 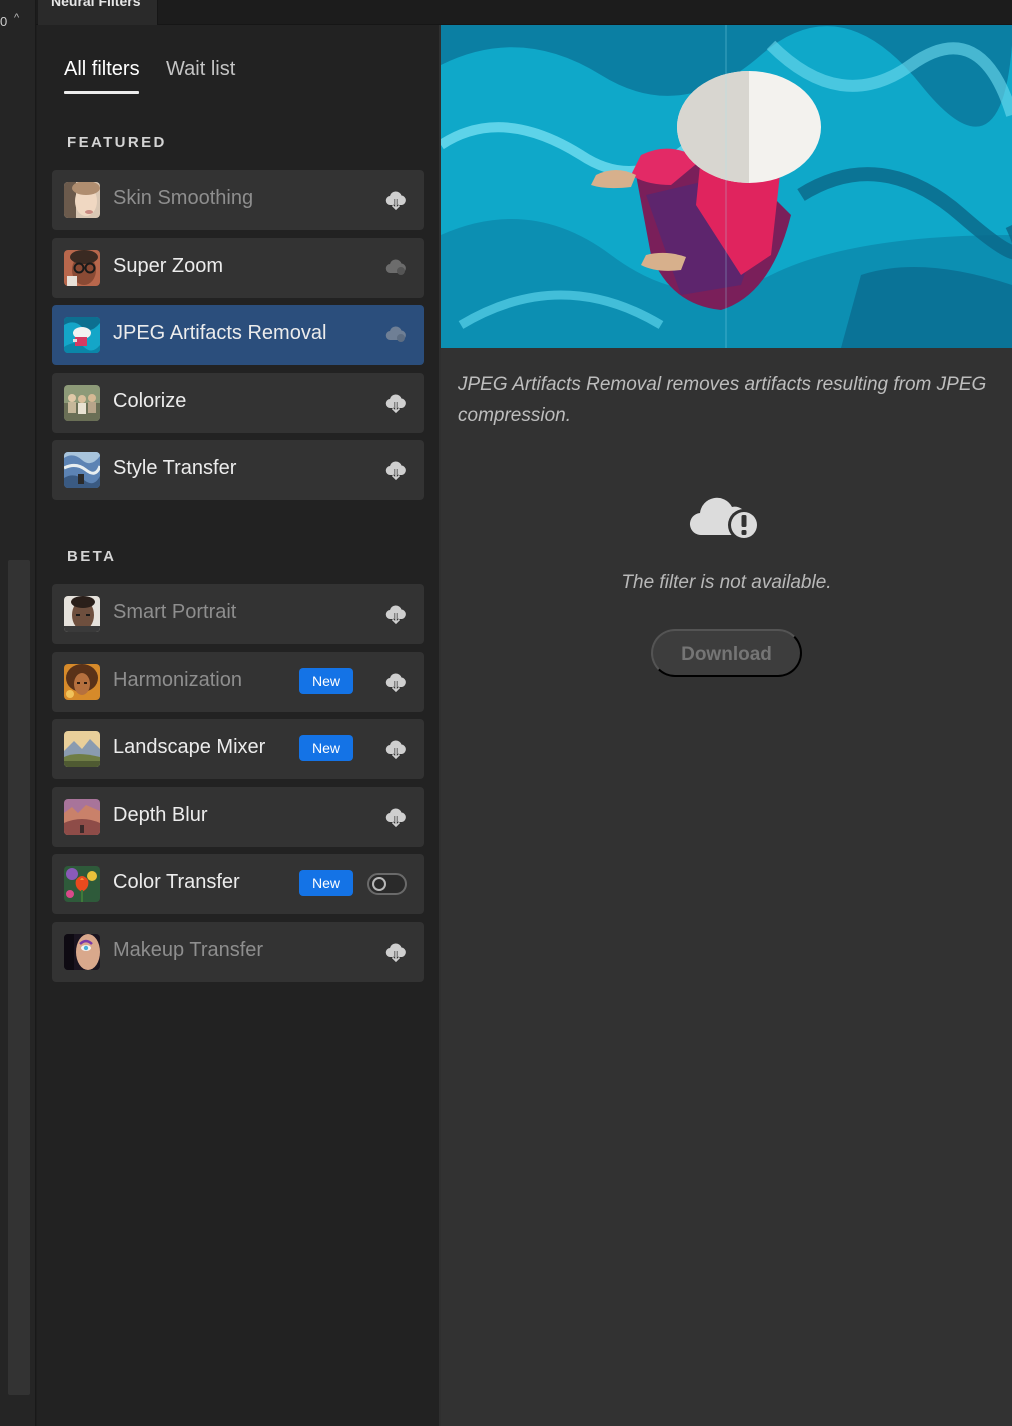 What do you see at coordinates (200, 69) in the screenshot?
I see `tab-wait-list: Wait list` at bounding box center [200, 69].